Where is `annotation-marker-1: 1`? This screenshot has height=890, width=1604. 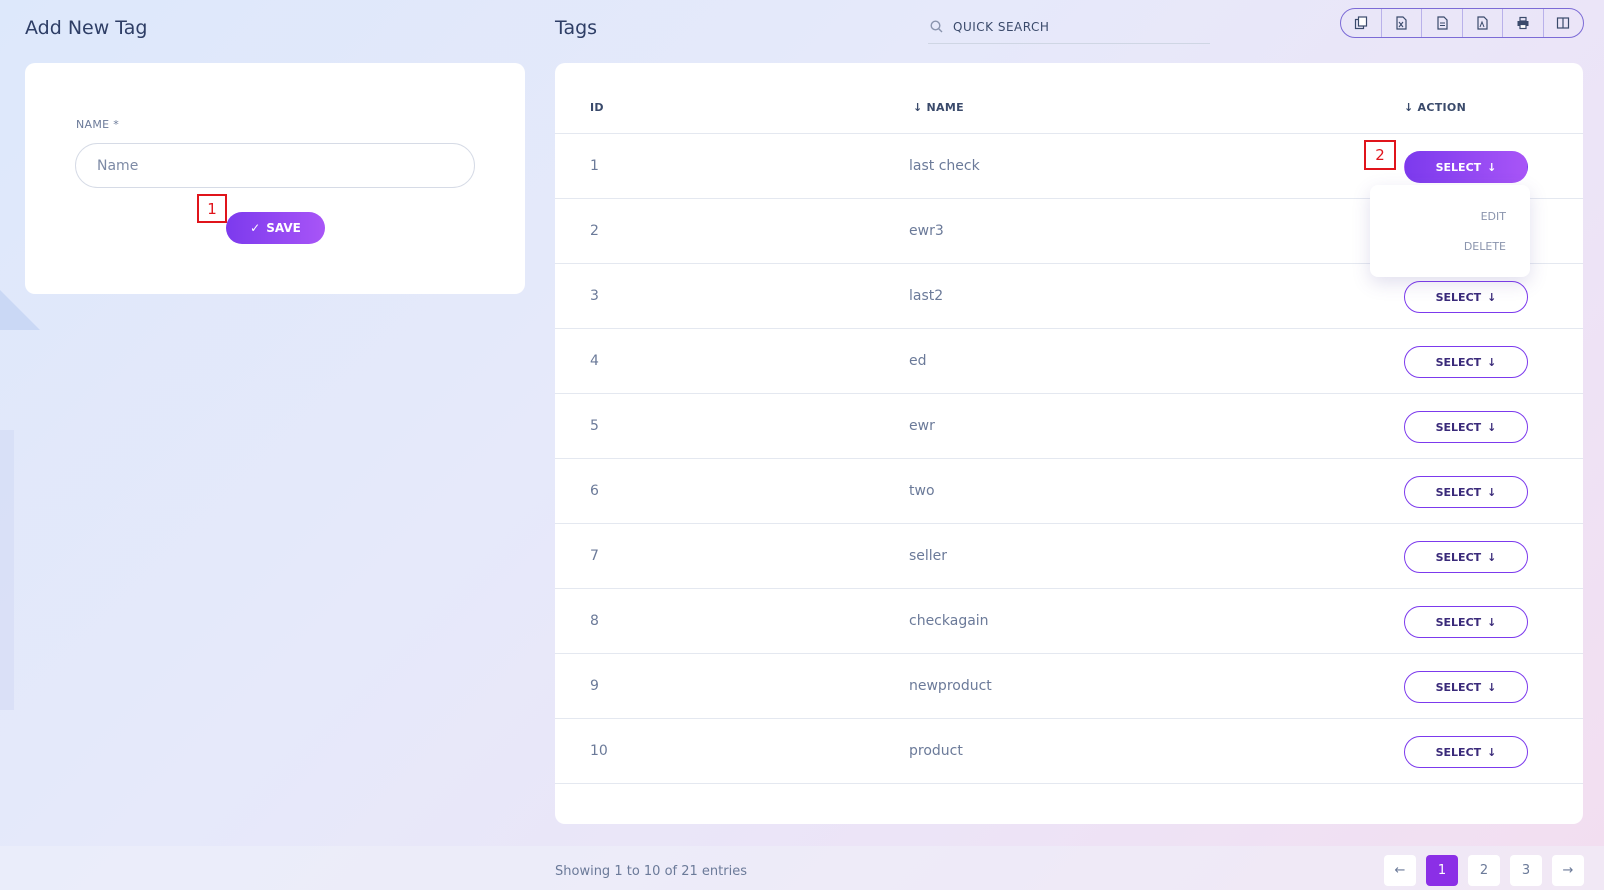
annotation-marker-1: 1 is located at coordinates (212, 208).